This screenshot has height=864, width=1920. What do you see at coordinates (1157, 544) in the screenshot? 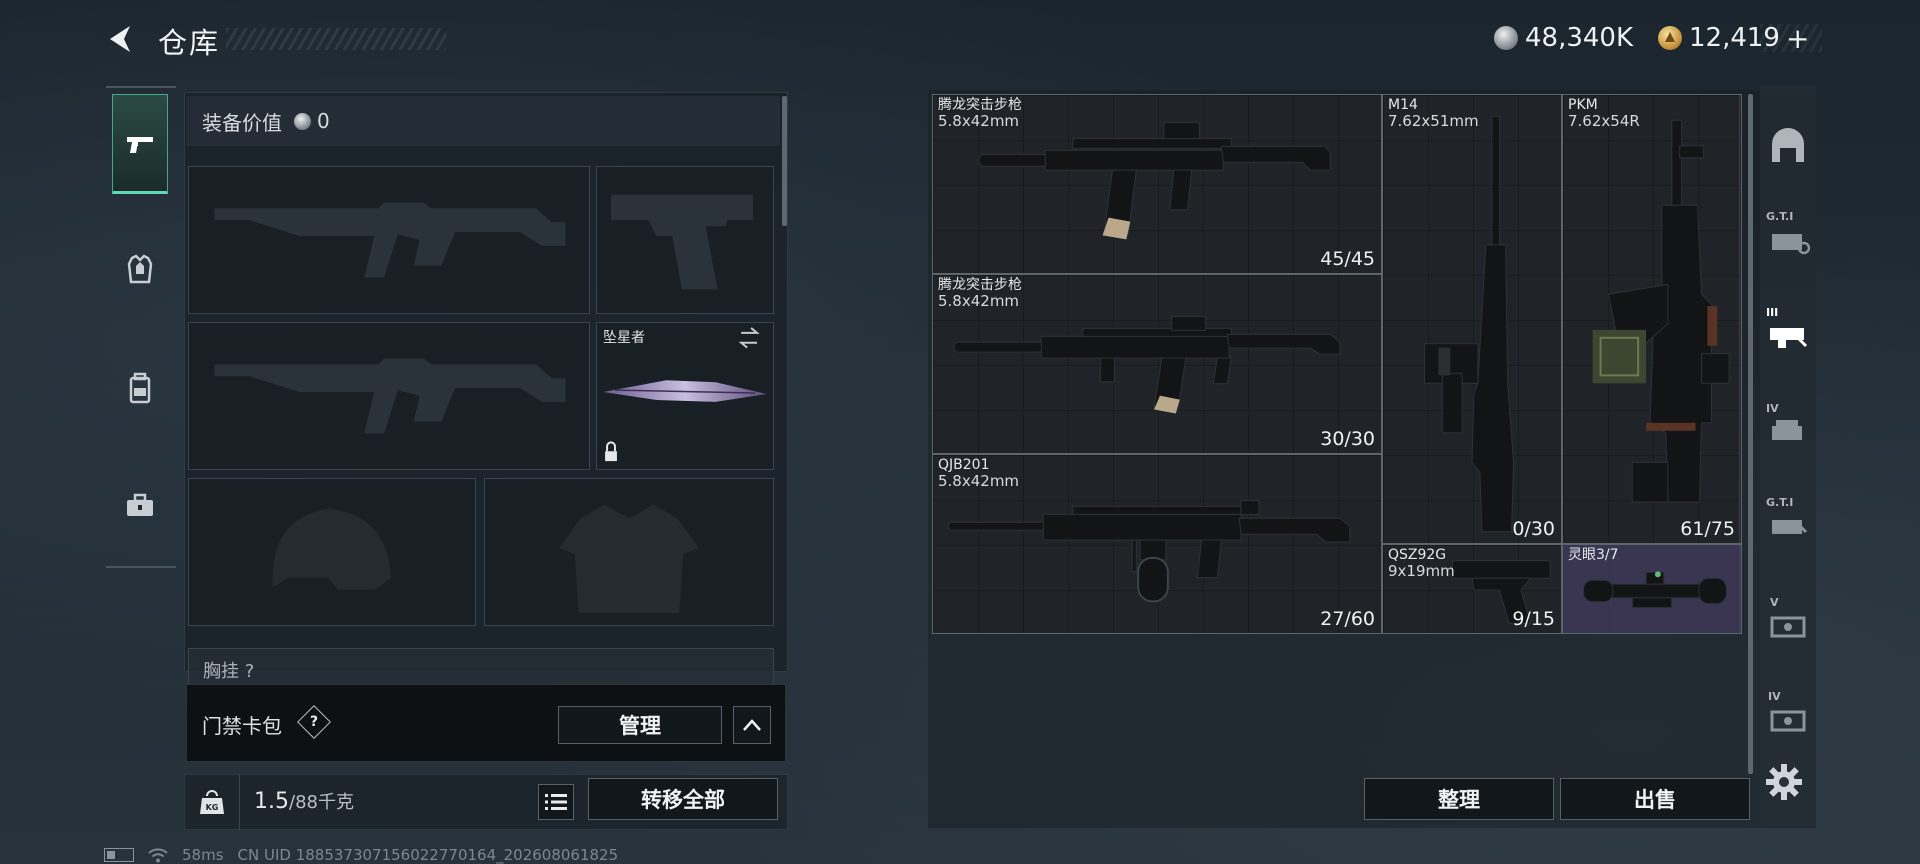
I see `stash-item-qjb201: QJB201 5.8x42mm 27/60` at bounding box center [1157, 544].